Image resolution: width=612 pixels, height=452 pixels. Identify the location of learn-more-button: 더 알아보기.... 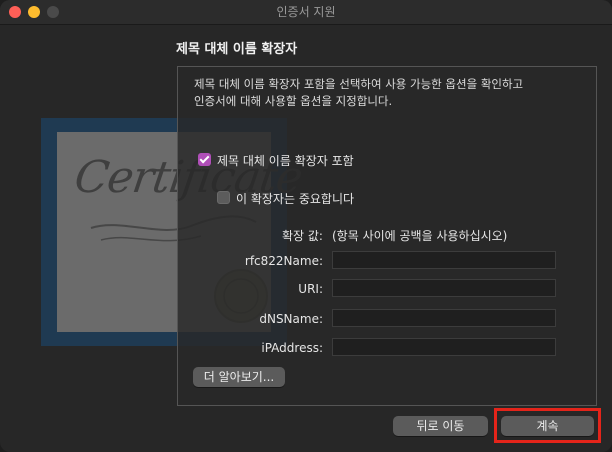
(239, 377).